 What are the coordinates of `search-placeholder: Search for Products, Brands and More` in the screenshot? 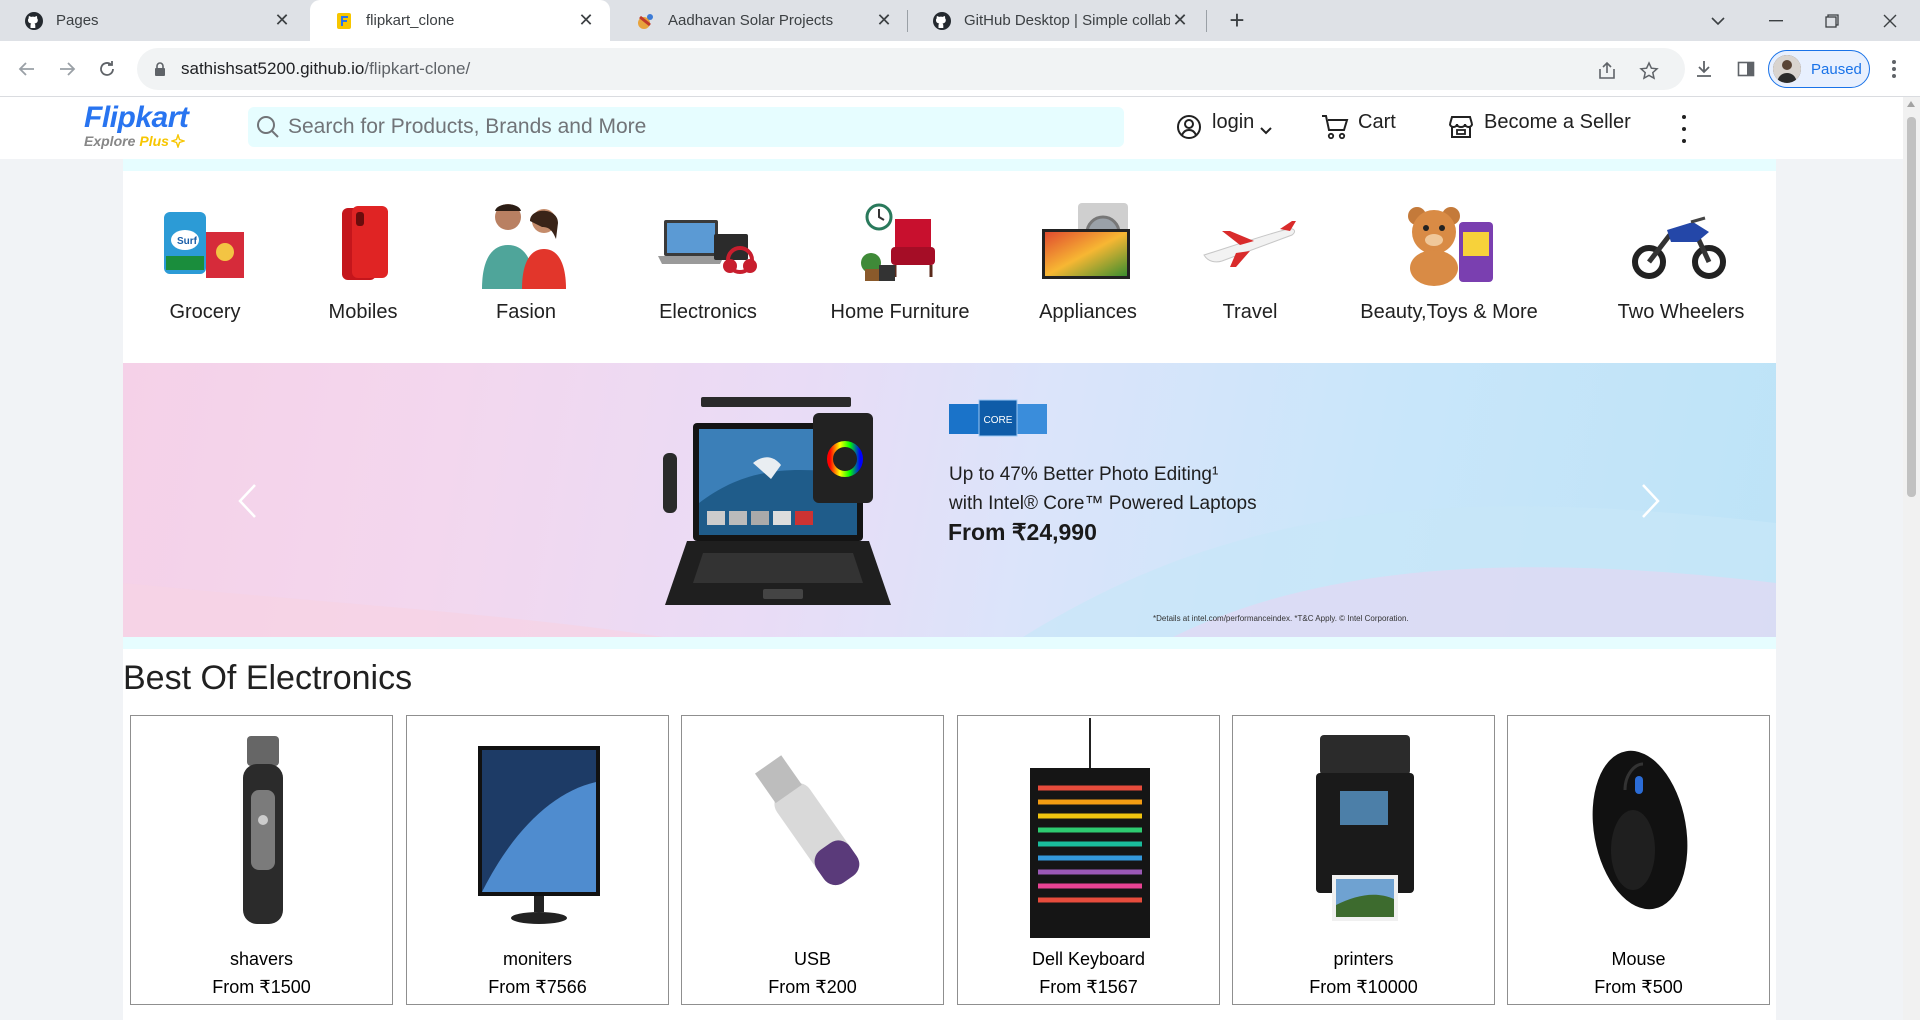 It's located at (467, 126).